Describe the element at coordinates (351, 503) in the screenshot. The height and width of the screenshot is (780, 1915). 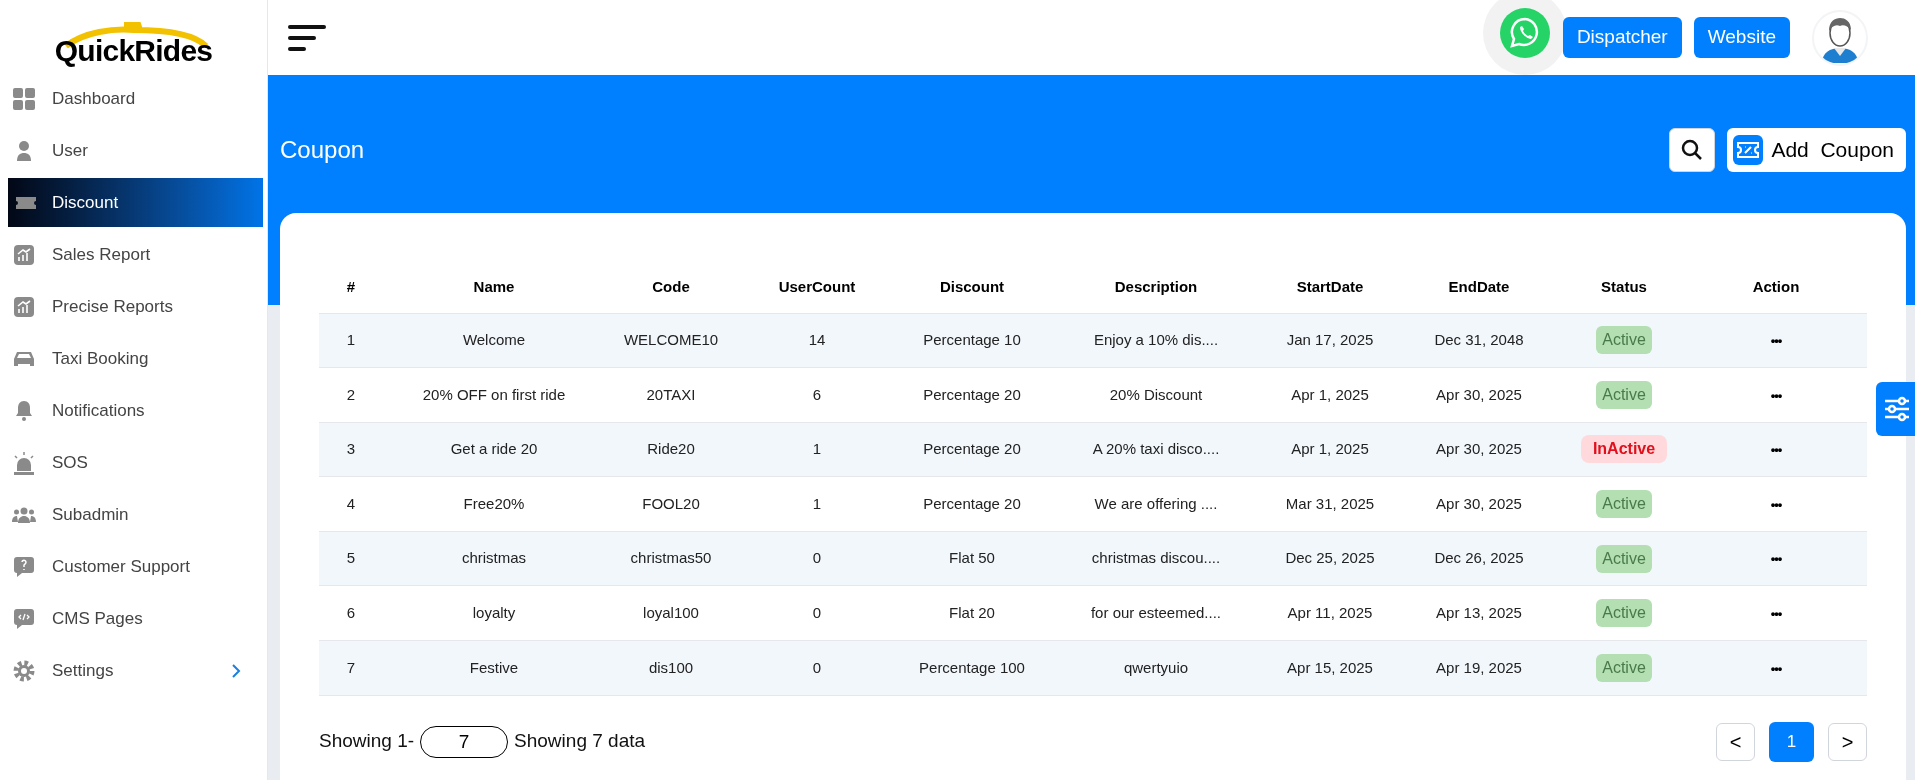
I see `table-cell: 4` at that location.